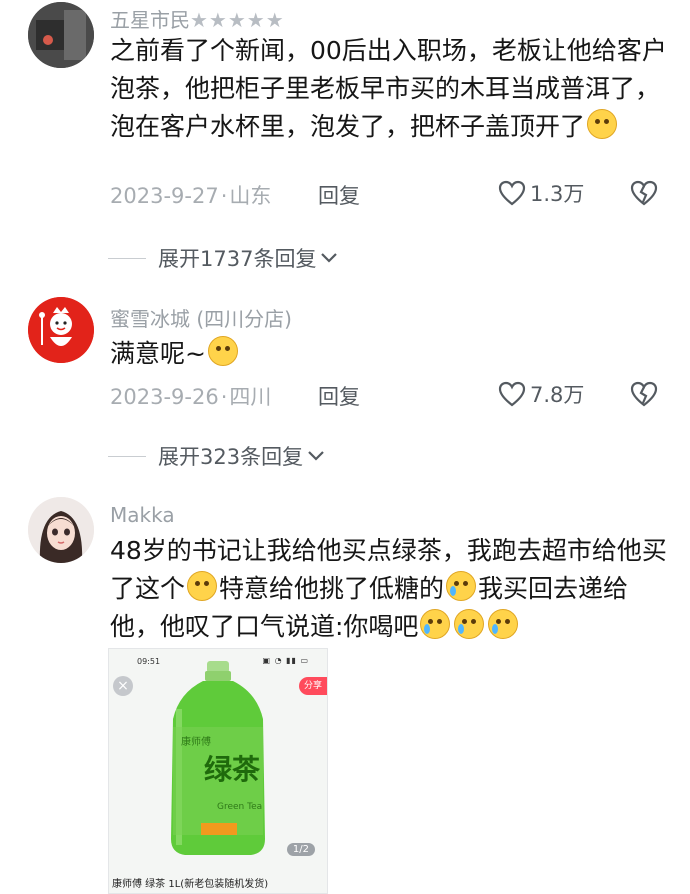  I want to click on expand-replies-button: 展开323条回复, so click(216, 456).